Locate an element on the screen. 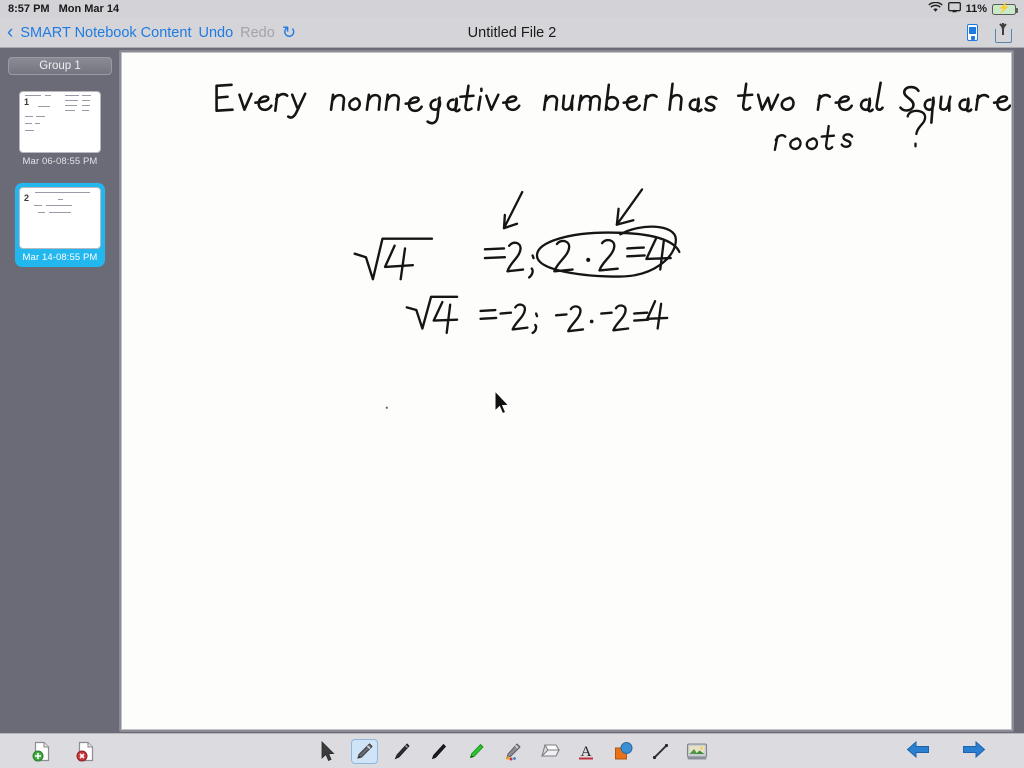 This screenshot has height=768, width=1024. page-thumbnail-1: 1 Mar 06-08:55 PM is located at coordinates (60, 129).